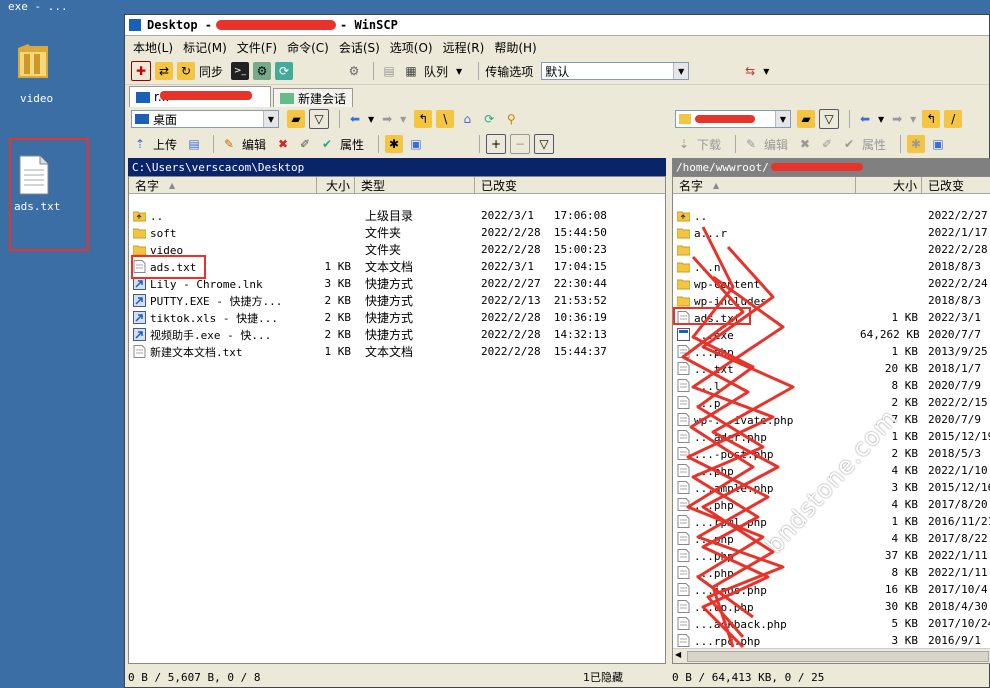 This screenshot has height=688, width=990. Describe the element at coordinates (467, 119) in the screenshot. I see `home-icon: ⌂` at that location.